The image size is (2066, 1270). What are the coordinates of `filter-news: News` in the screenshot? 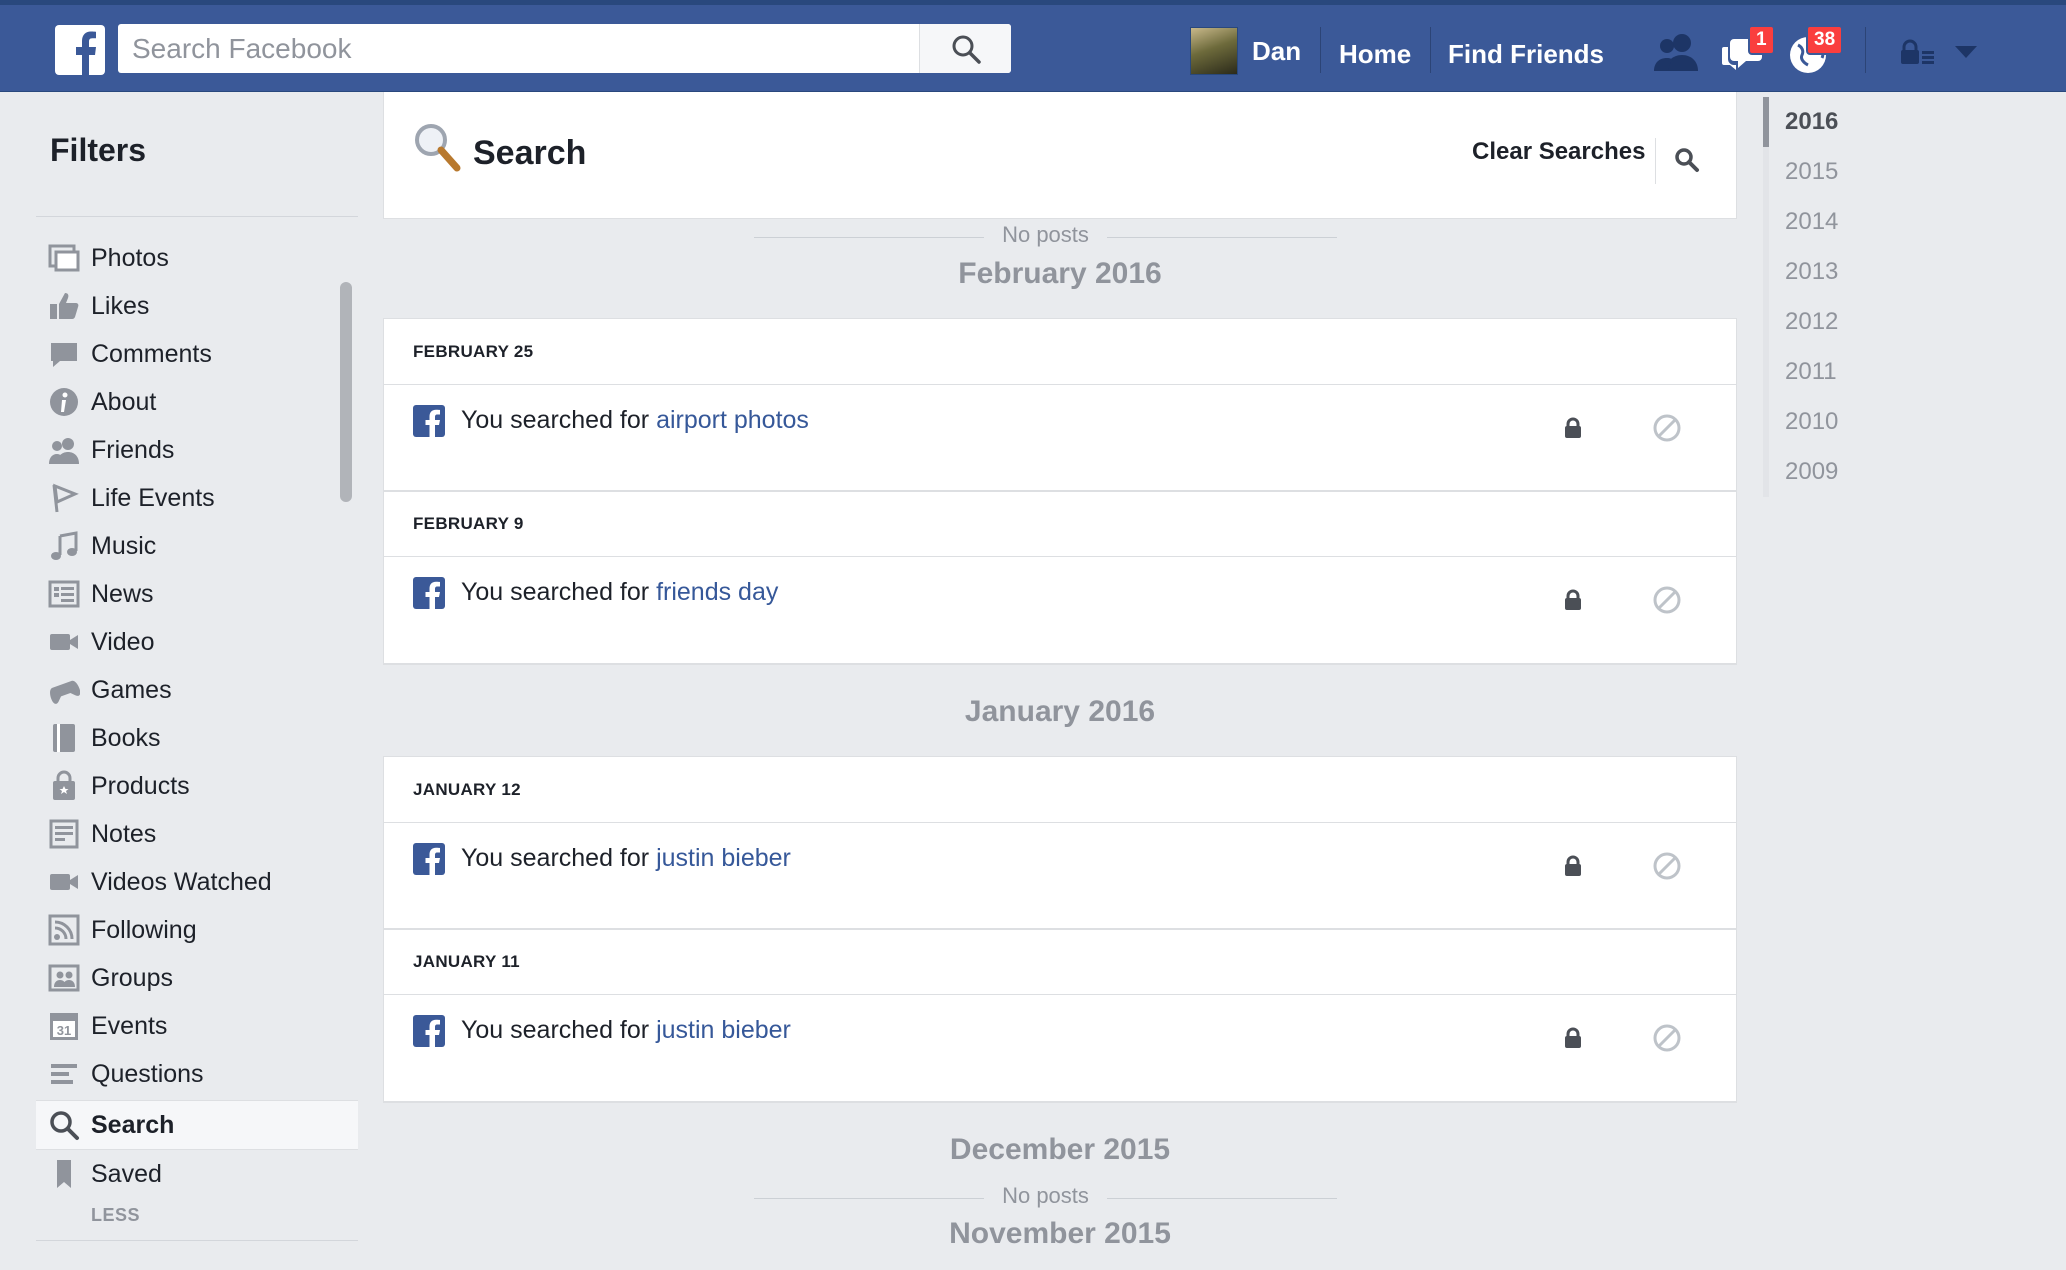 It's located at (197, 594).